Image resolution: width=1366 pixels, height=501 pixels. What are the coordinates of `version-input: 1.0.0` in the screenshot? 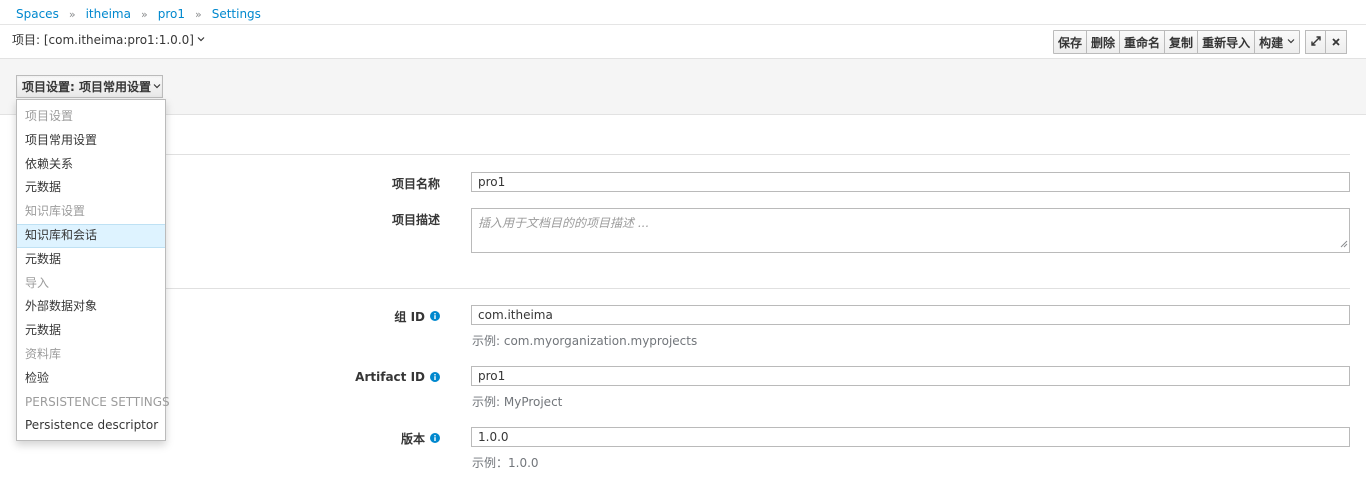 It's located at (910, 437).